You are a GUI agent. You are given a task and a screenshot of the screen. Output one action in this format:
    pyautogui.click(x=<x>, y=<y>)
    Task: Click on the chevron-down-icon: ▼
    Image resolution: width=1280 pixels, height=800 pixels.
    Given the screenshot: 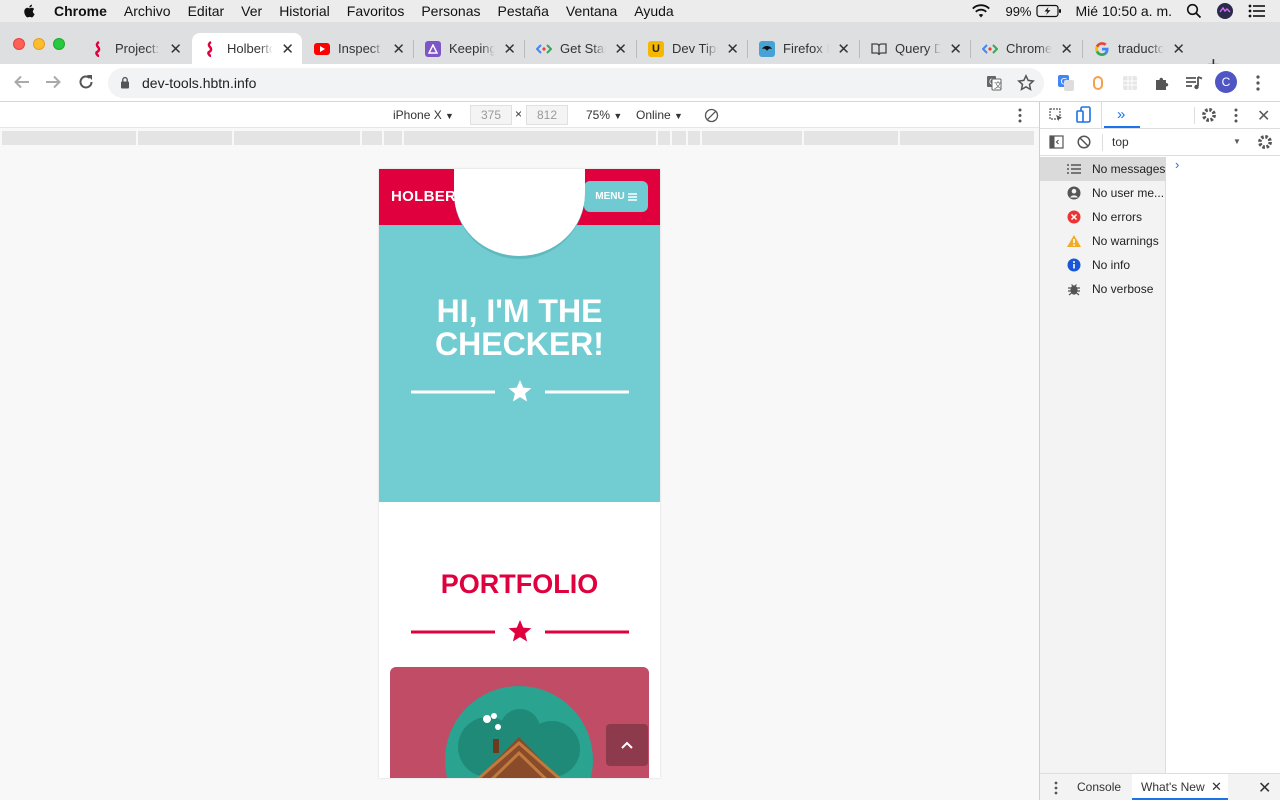 What is the action you would take?
    pyautogui.click(x=449, y=116)
    